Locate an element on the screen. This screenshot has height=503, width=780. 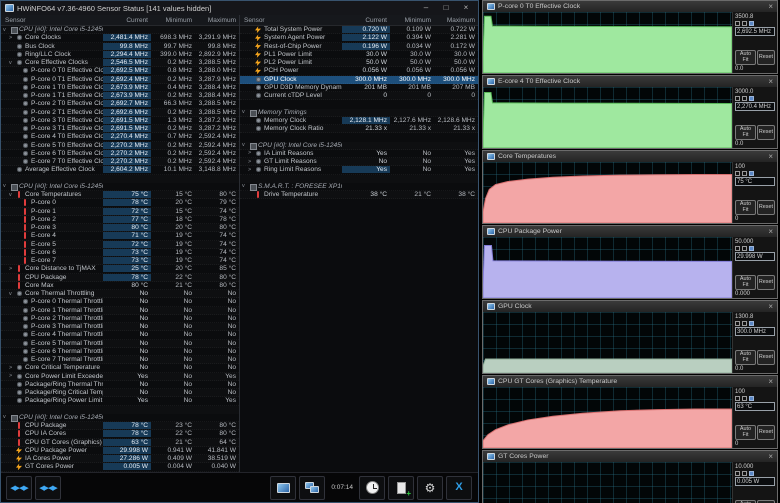
sensor-row: CPU Package 78 °C 22 °C 80 °C is located at coordinates (120, 277).